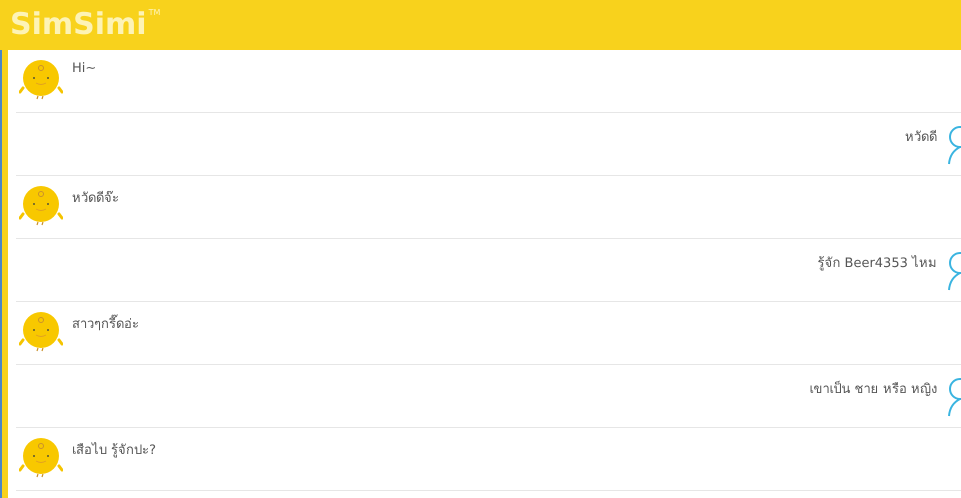  What do you see at coordinates (873, 389) in the screenshot?
I see `user-message: เขาเป็น ชาย หรือ หญิง` at bounding box center [873, 389].